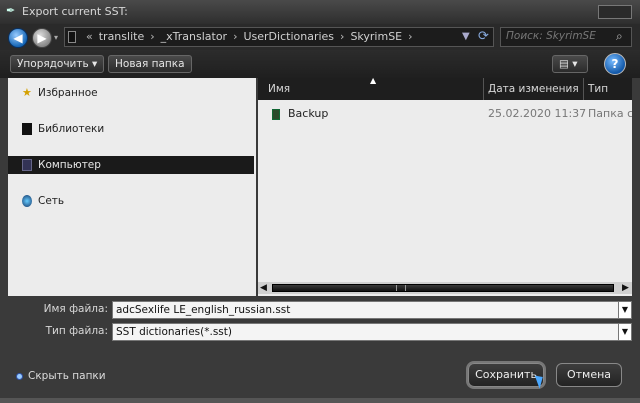  What do you see at coordinates (27, 129) in the screenshot?
I see `library-icon` at bounding box center [27, 129].